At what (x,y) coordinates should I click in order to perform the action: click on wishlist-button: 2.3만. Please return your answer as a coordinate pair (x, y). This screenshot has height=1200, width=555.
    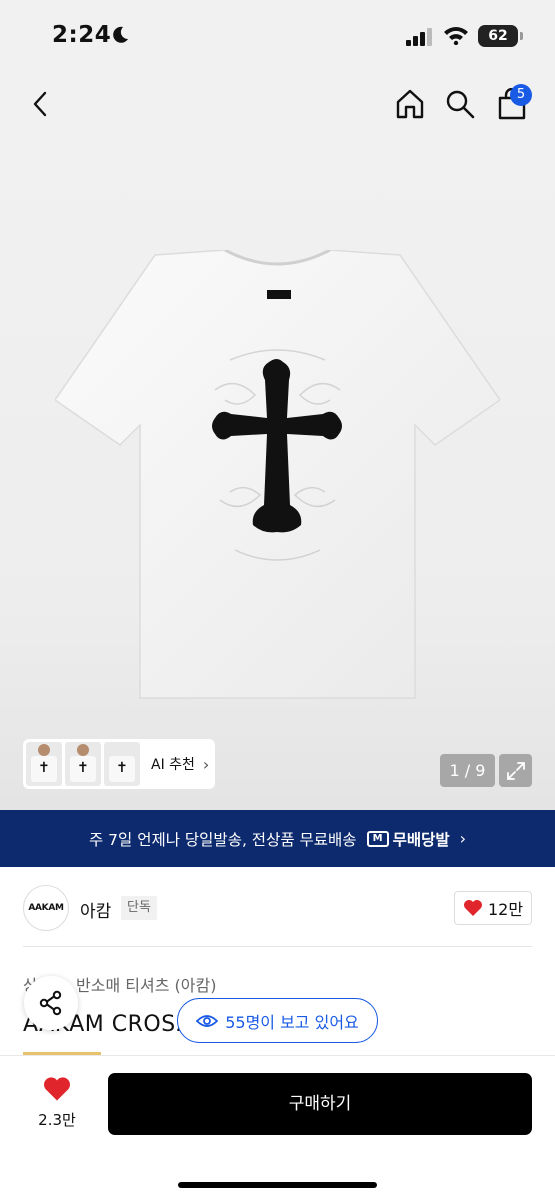
    Looking at the image, I should click on (57, 1106).